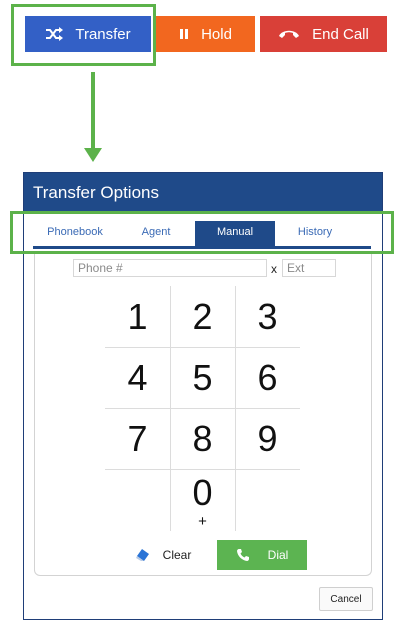 Image resolution: width=417 pixels, height=633 pixels. I want to click on dialog-title: Transfer Options, so click(203, 192).